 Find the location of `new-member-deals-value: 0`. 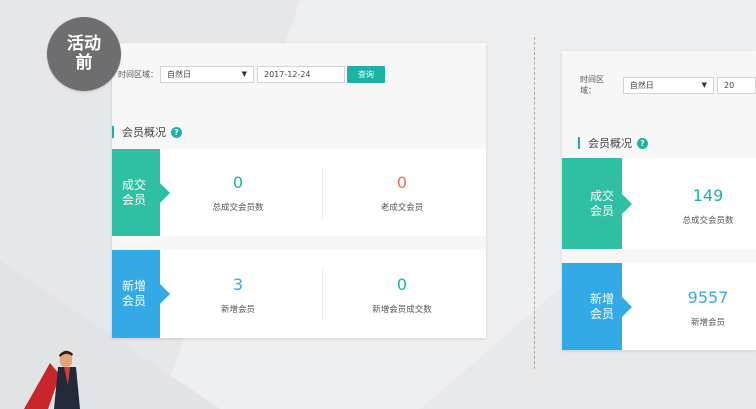

new-member-deals-value: 0 is located at coordinates (402, 284).